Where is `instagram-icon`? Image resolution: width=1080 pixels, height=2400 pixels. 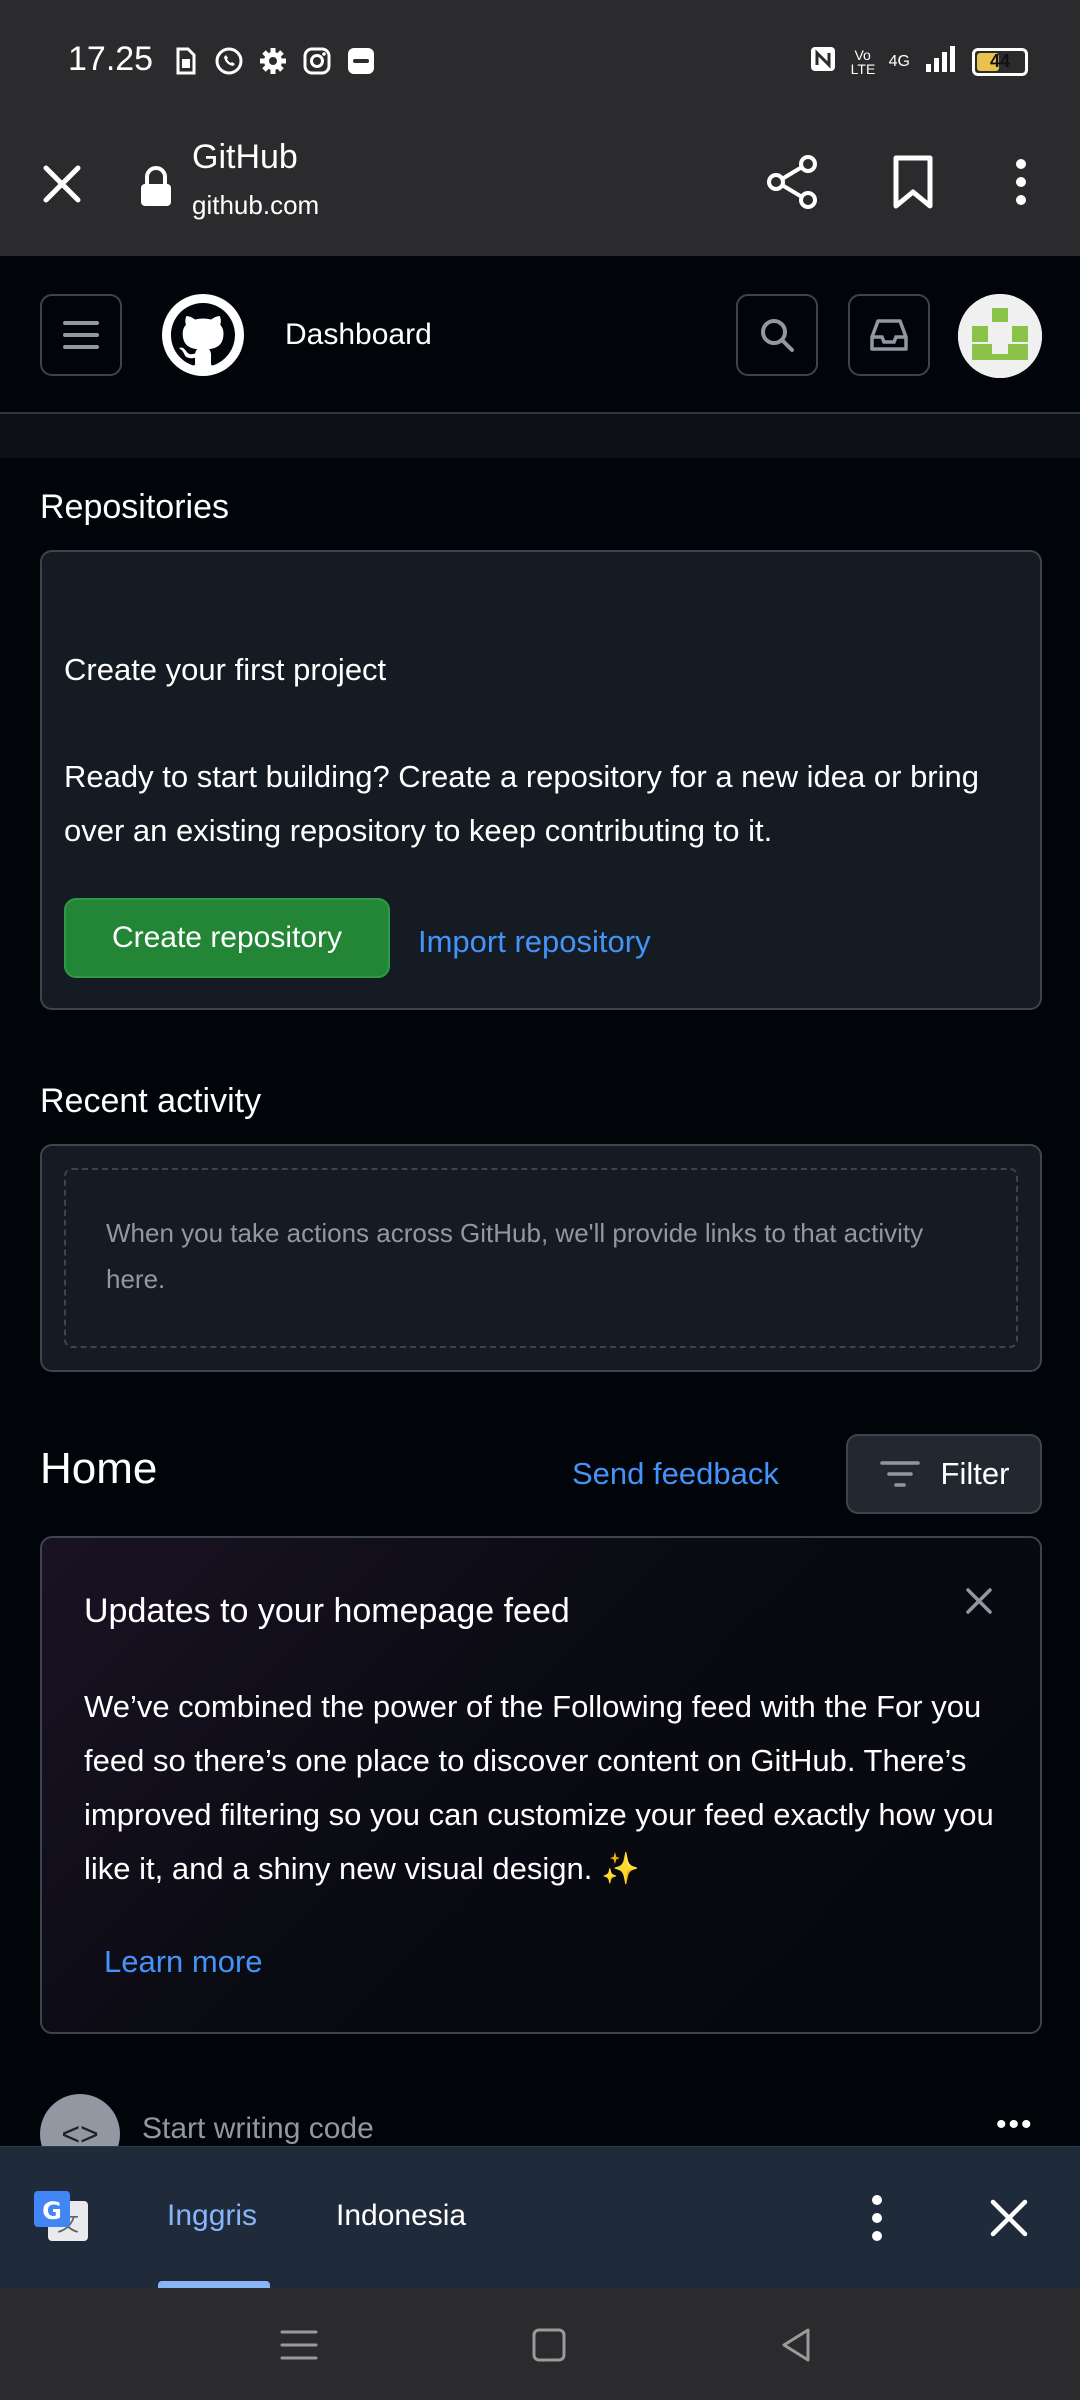
instagram-icon is located at coordinates (317, 61).